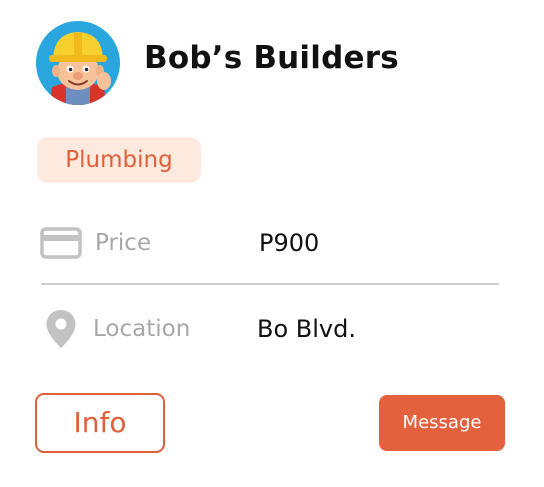  I want to click on avatar, so click(78, 63).